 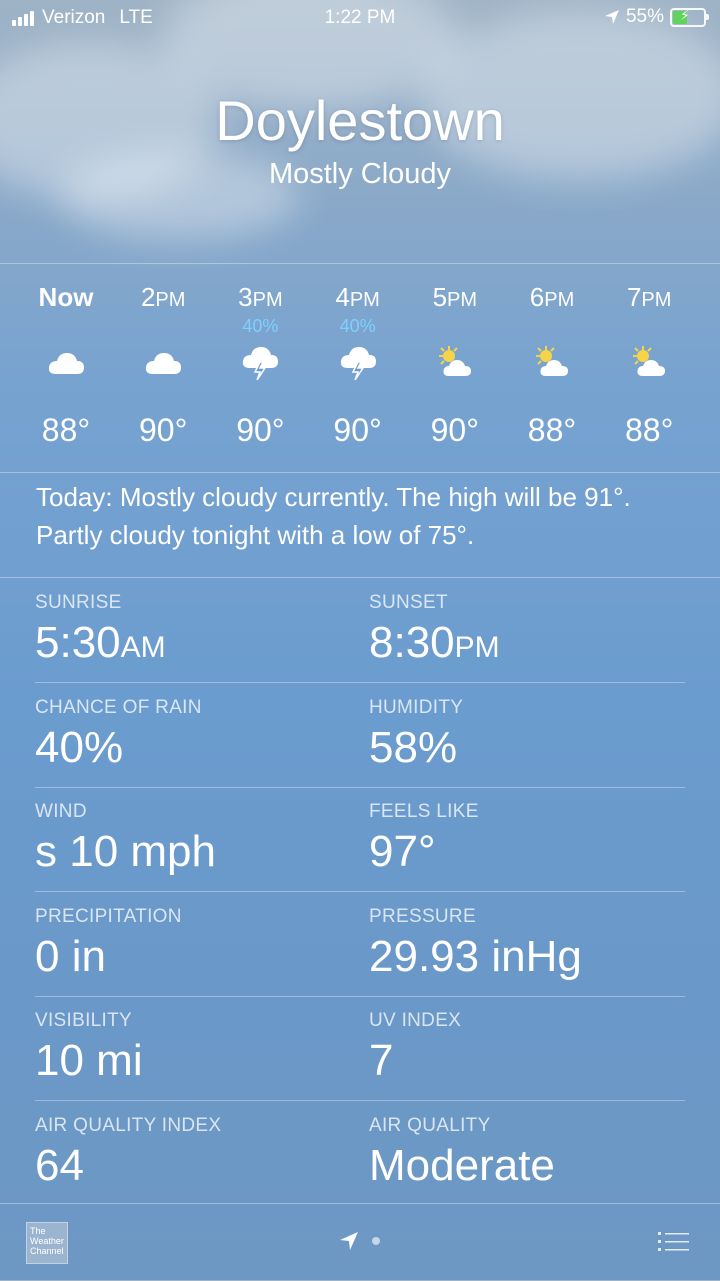 I want to click on detail-value: 29.93 inHg, so click(x=475, y=956).